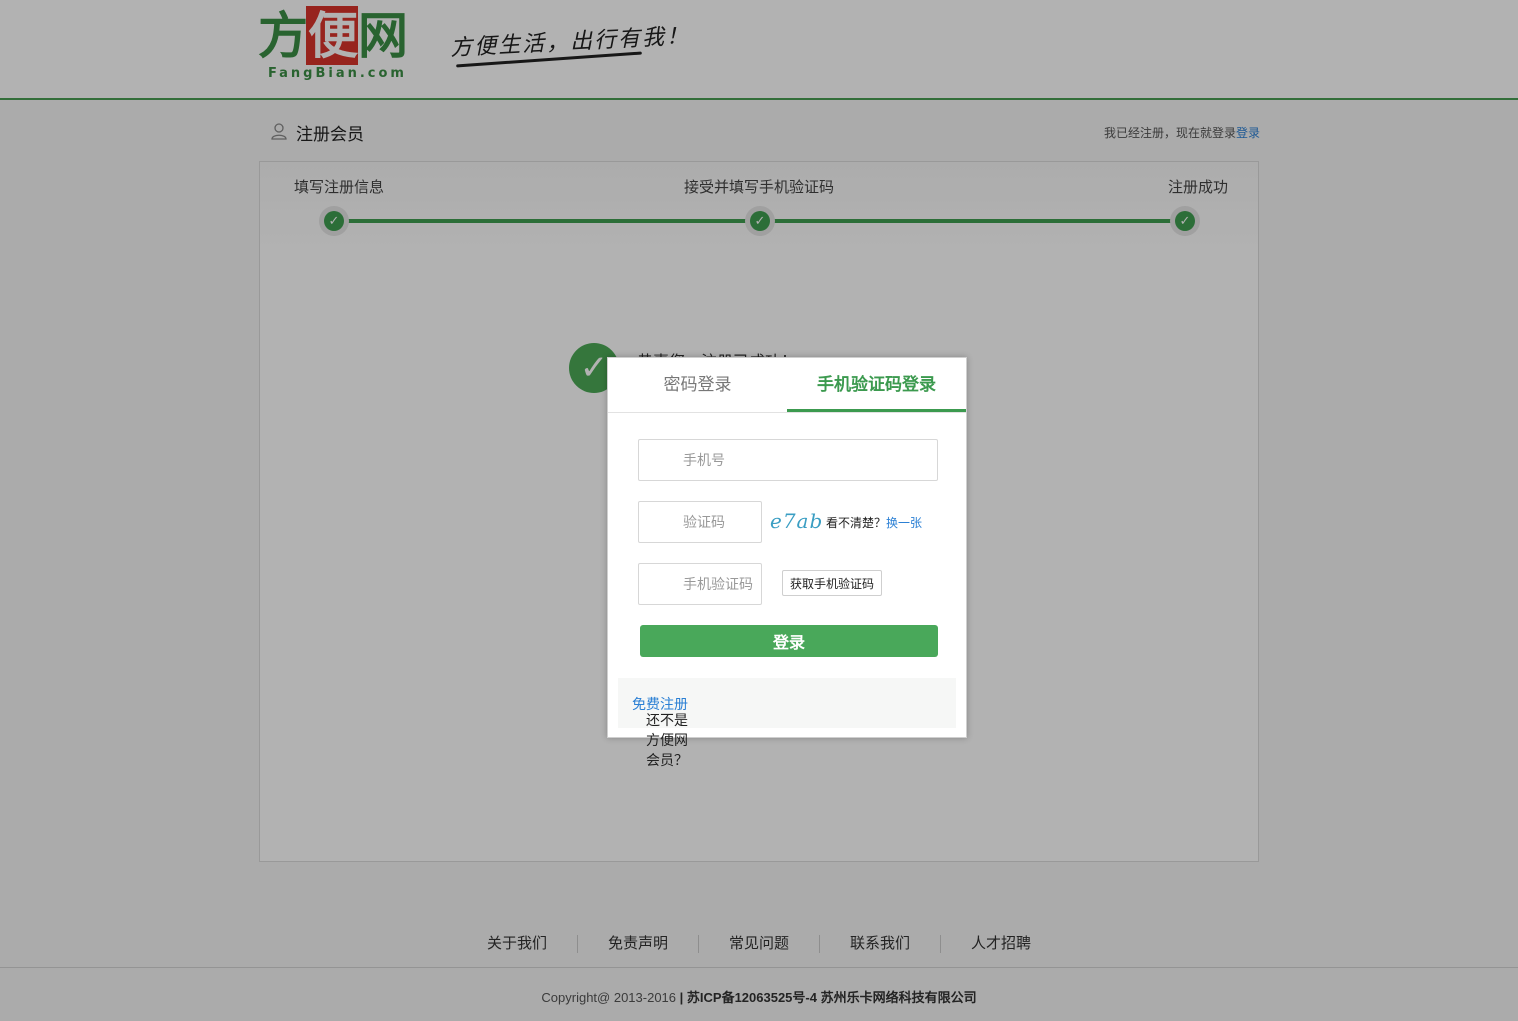  I want to click on register-prompt: 还不是方便网会员？ 免费注册, so click(660, 731).